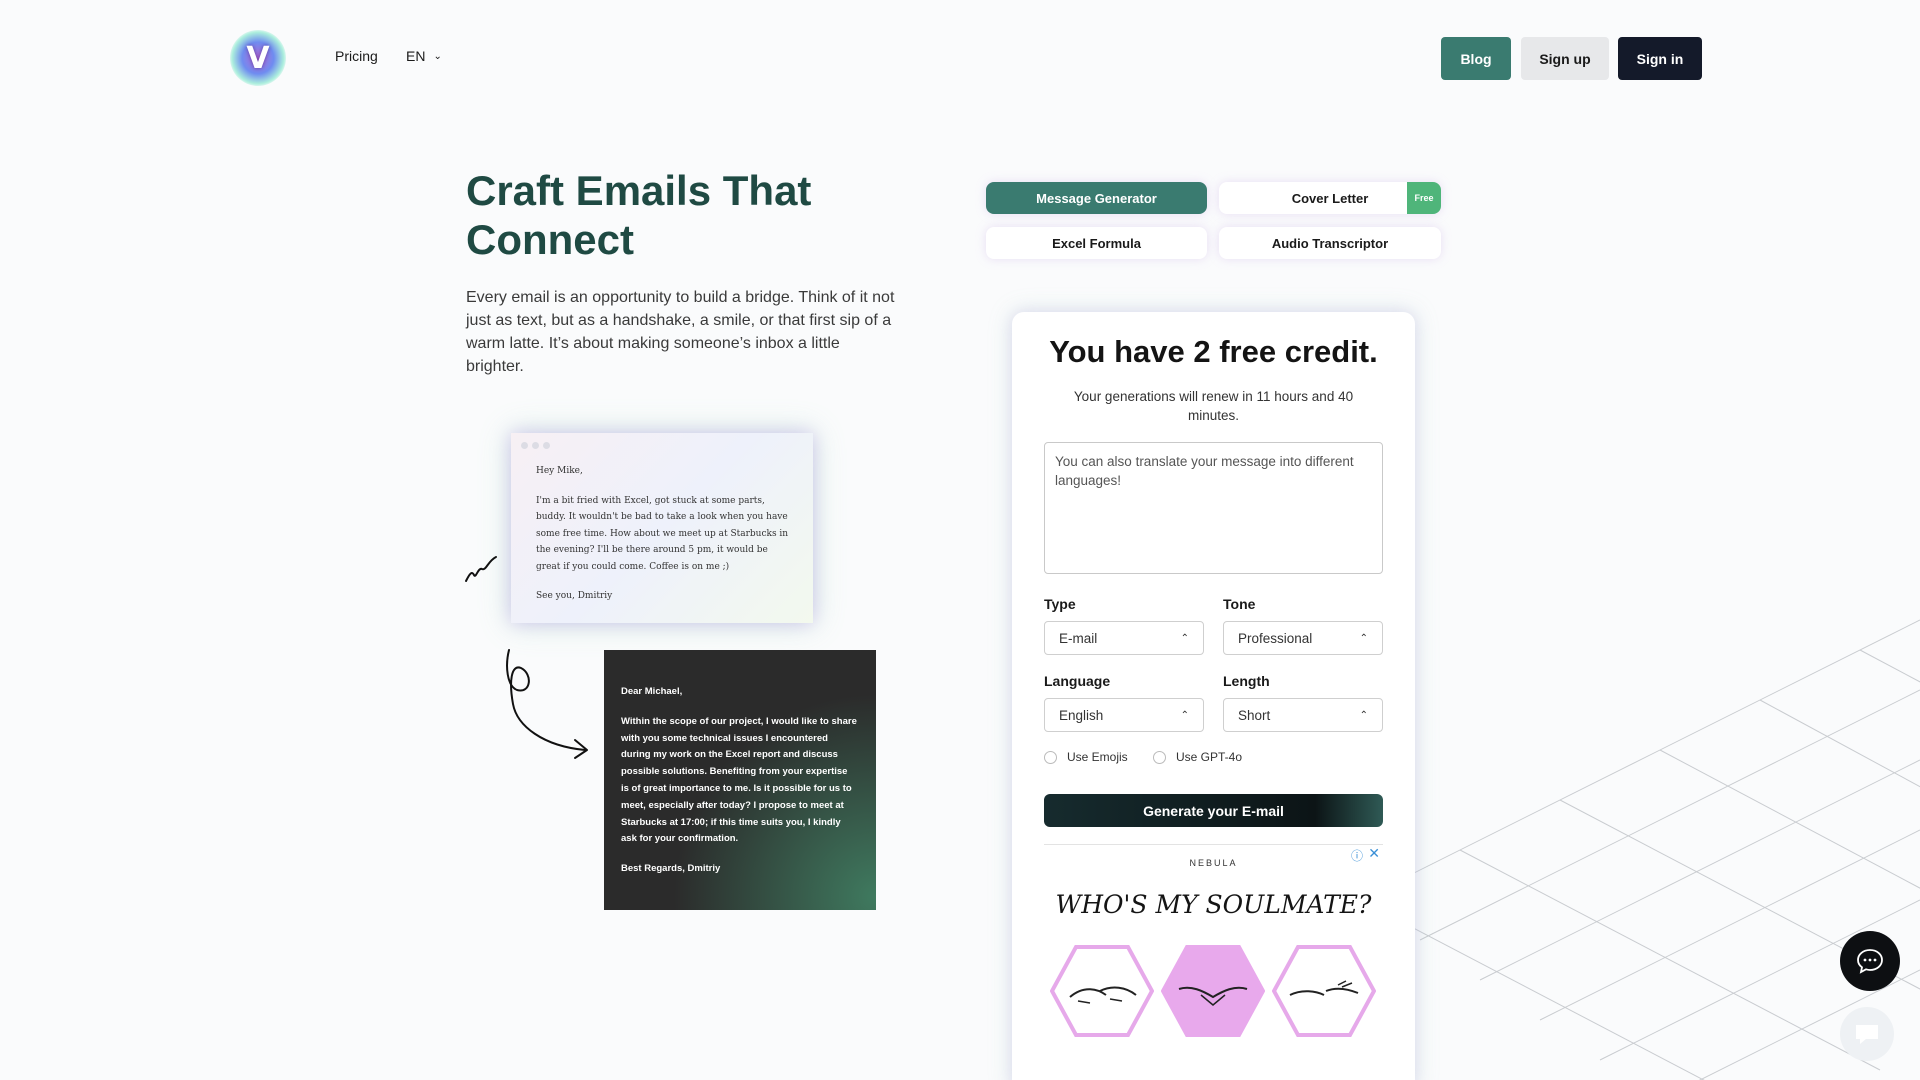 Image resolution: width=1920 pixels, height=1080 pixels. What do you see at coordinates (1213, 810) in the screenshot?
I see `generate-email-button: Generate your E-mail` at bounding box center [1213, 810].